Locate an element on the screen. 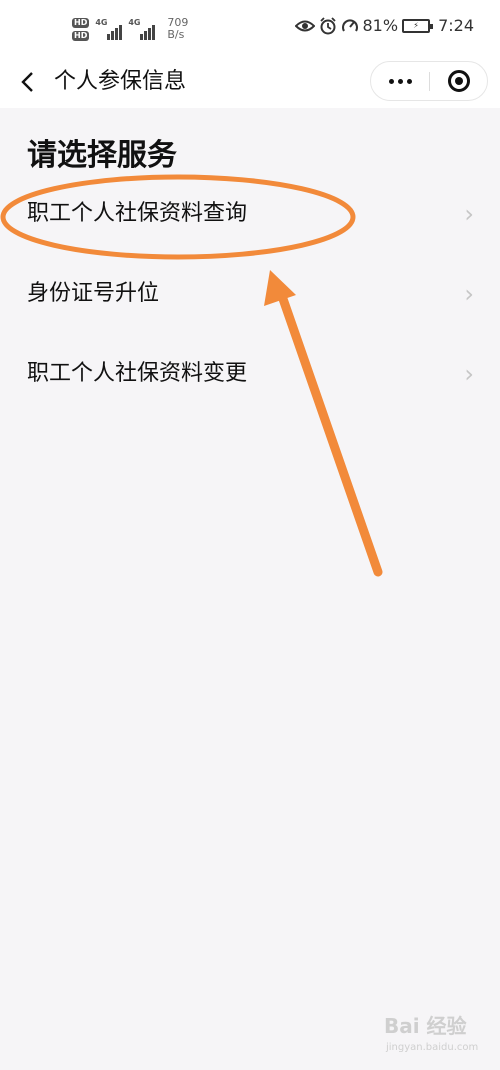 This screenshot has width=500, height=1070. hd-badges: HD HD is located at coordinates (81, 29).